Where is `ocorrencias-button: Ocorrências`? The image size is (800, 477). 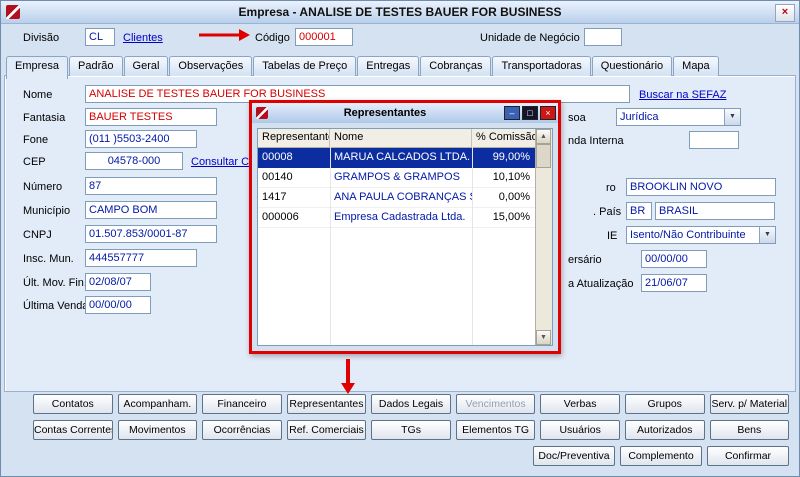
ocorrencias-button: Ocorrências is located at coordinates (242, 430).